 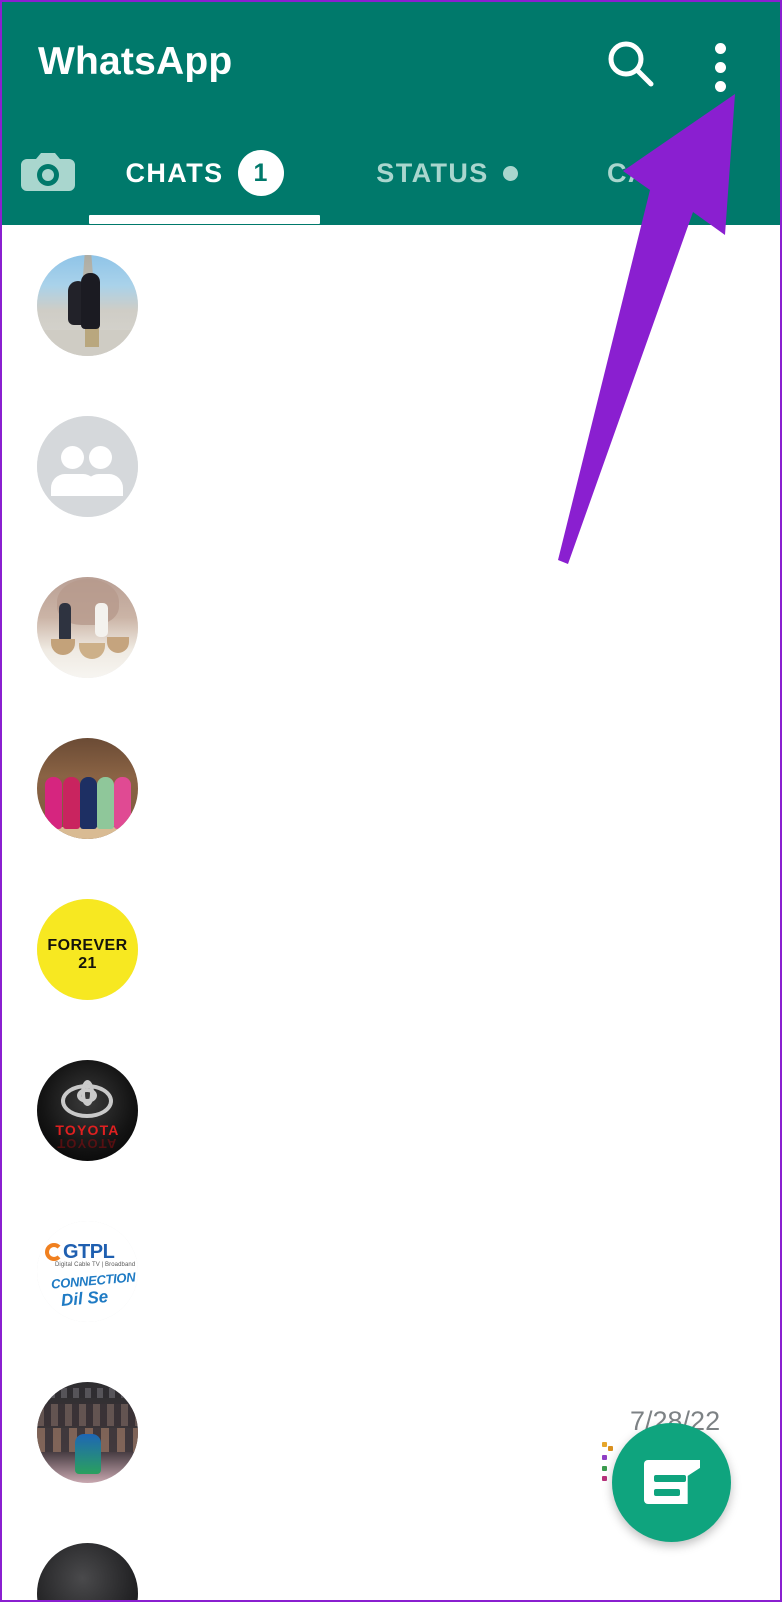 I want to click on chats-unread-badge: 1, so click(x=260, y=173).